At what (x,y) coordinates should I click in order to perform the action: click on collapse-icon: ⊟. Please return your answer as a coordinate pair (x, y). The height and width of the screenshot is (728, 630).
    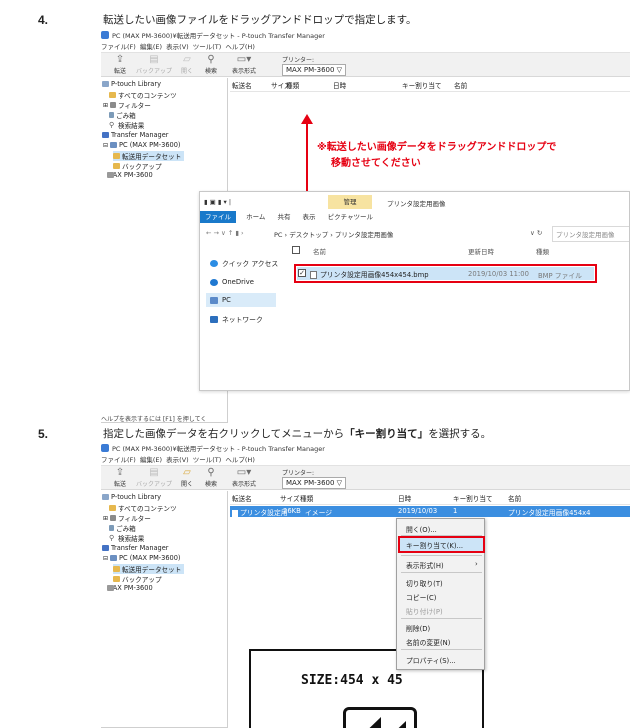
    Looking at the image, I should click on (106, 145).